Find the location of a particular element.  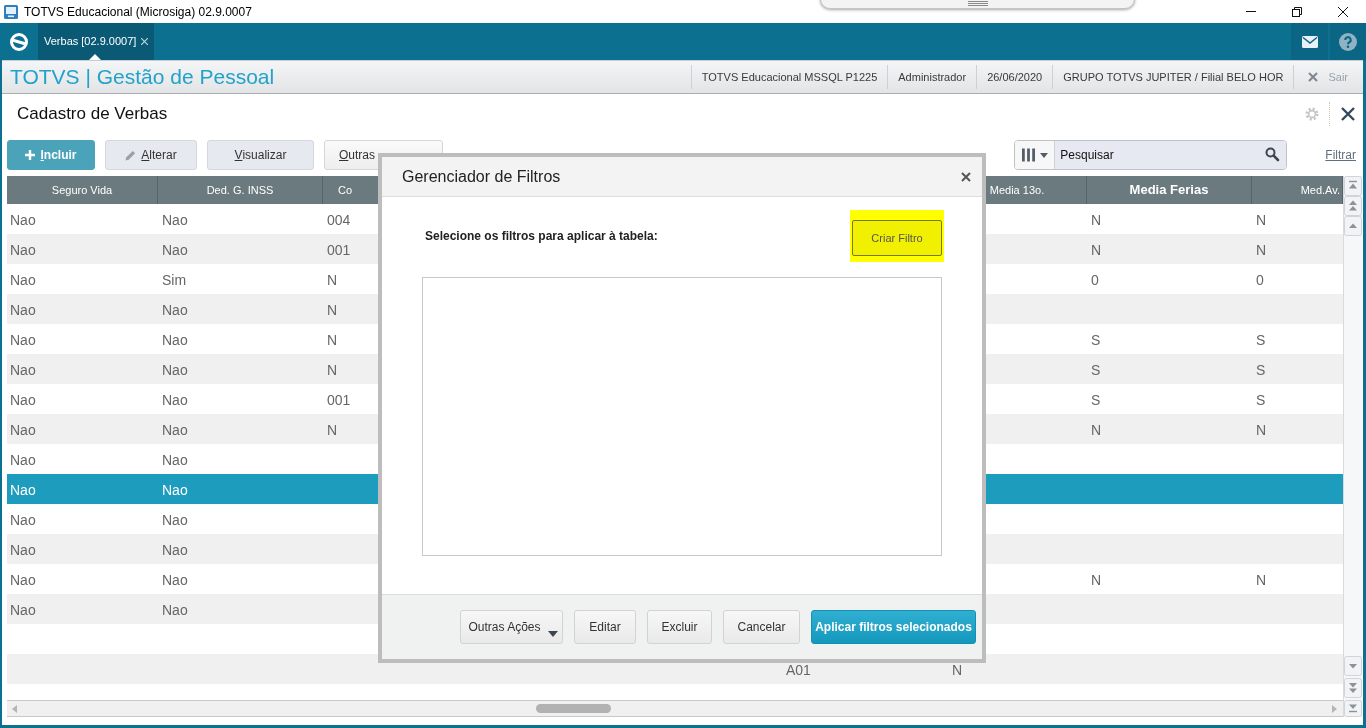

table-cell-text: 004 is located at coordinates (339, 220).